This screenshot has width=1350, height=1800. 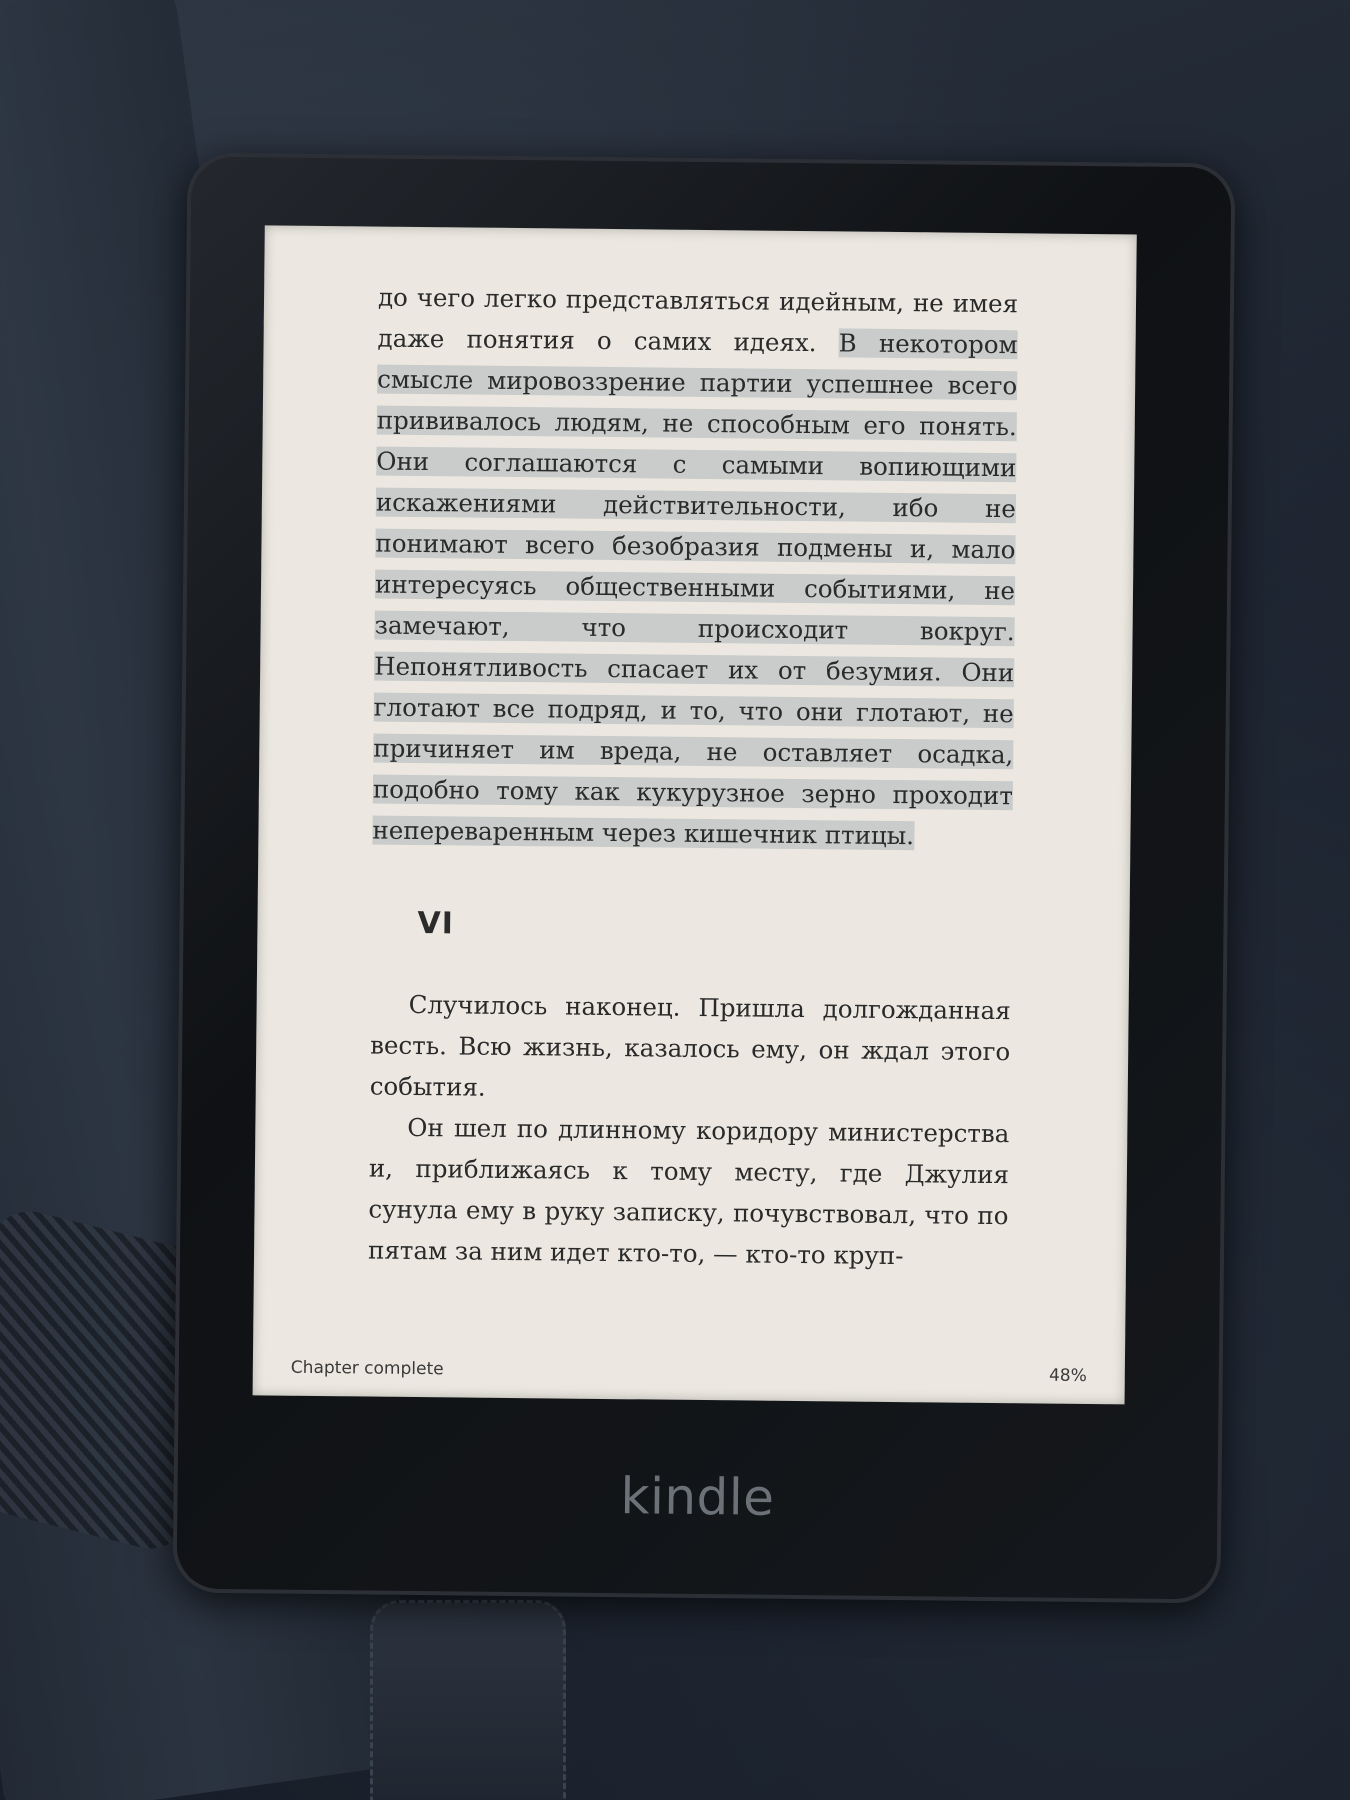 I want to click on chapter-progress-label: Chapter complete, so click(x=367, y=1369).